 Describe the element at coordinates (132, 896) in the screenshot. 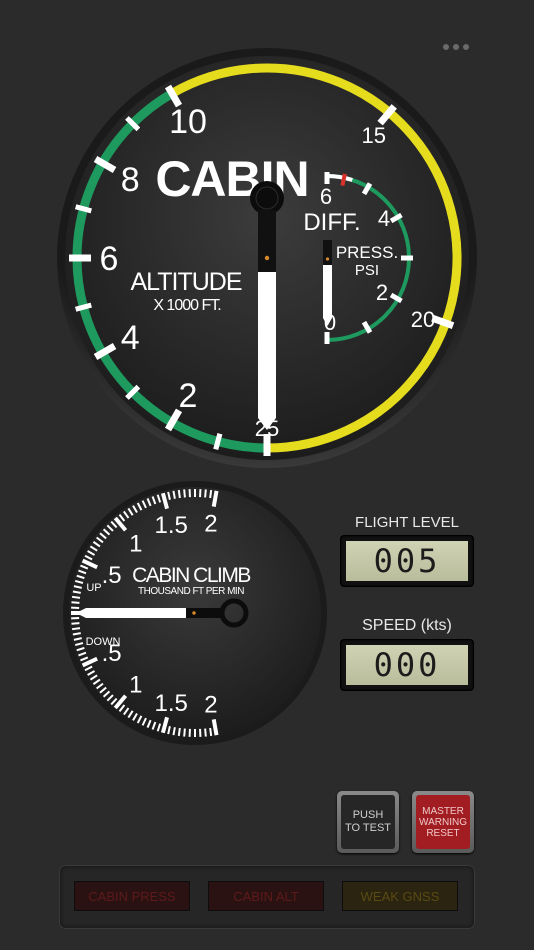

I see `annunciator-cabin-press: CABIN PRESS` at that location.